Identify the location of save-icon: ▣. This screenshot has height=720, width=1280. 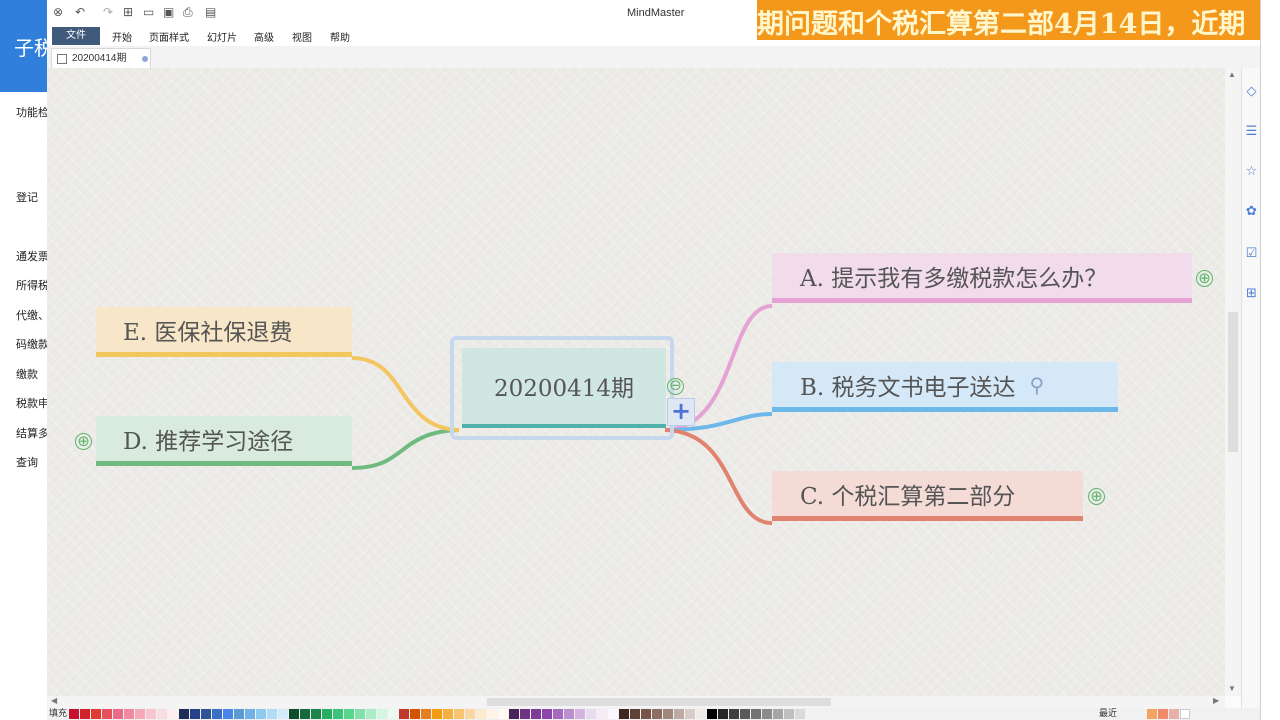
(168, 12).